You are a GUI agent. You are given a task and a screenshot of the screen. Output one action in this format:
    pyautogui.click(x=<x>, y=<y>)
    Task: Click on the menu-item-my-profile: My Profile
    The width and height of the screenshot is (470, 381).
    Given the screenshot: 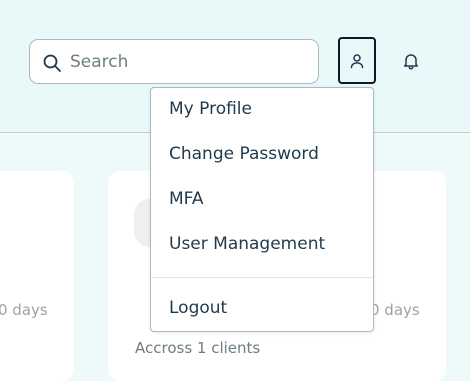 What is the action you would take?
    pyautogui.click(x=210, y=109)
    